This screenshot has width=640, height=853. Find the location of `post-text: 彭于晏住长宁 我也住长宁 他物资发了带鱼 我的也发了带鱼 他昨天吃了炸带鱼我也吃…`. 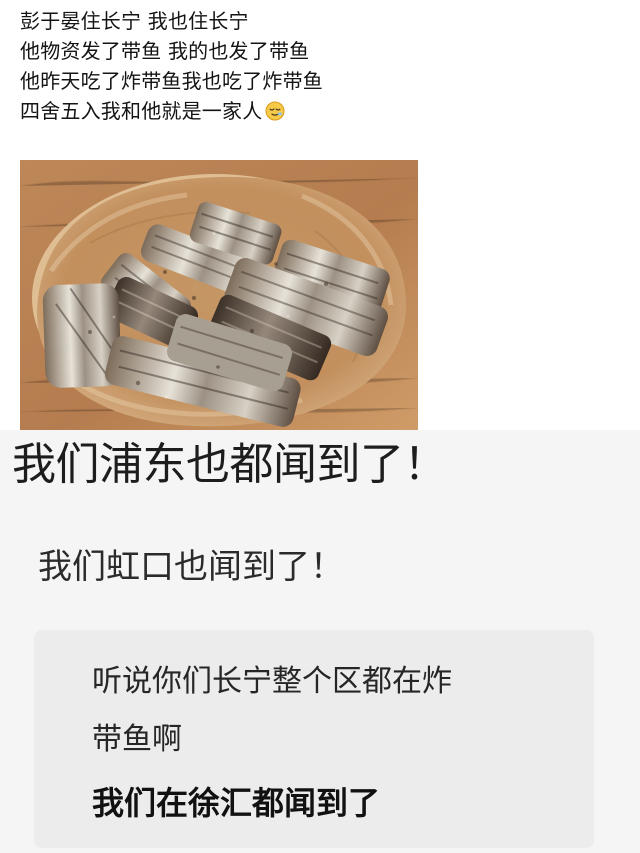

post-text: 彭于晏住长宁 我也住长宁 他物资发了带鱼 我的也发了带鱼 他昨天吃了炸带鱼我也吃… is located at coordinates (320, 66).